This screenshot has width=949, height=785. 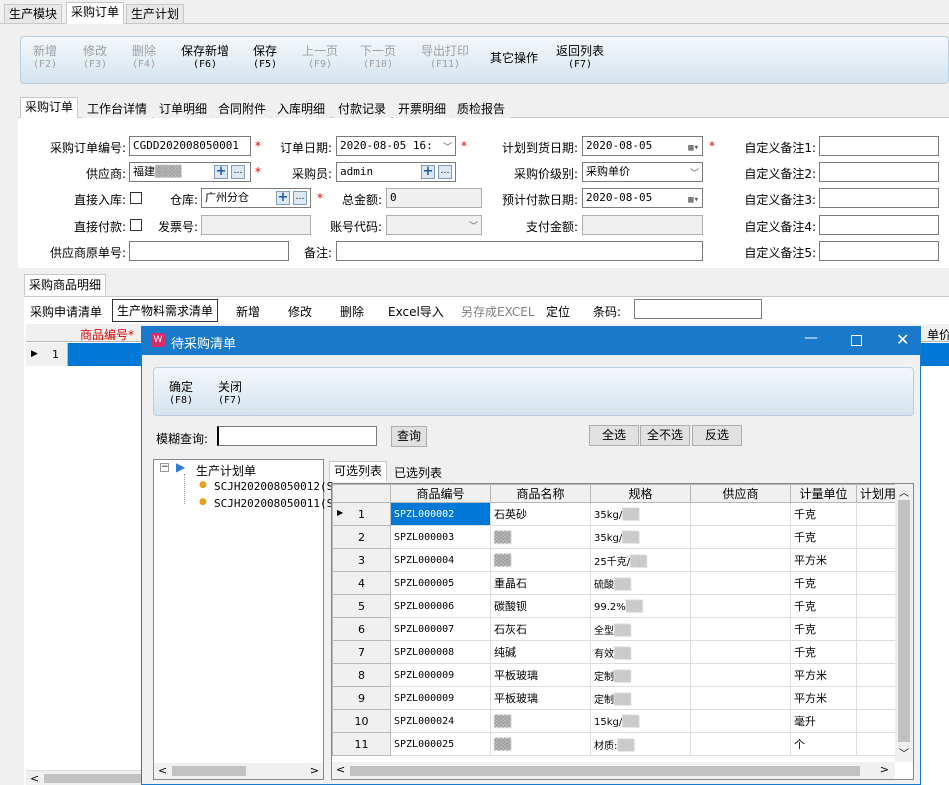 I want to click on supplier-no-input, so click(x=209, y=251).